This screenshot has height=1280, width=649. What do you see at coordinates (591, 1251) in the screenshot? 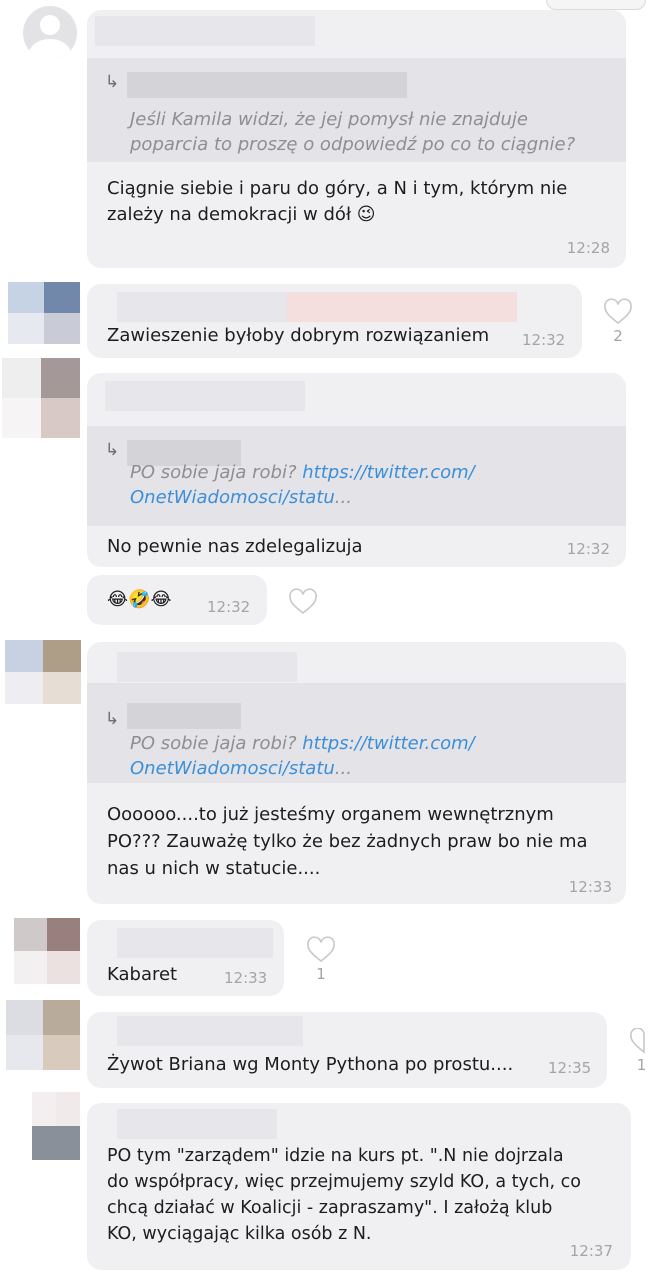
I see `message-time: 12:37` at bounding box center [591, 1251].